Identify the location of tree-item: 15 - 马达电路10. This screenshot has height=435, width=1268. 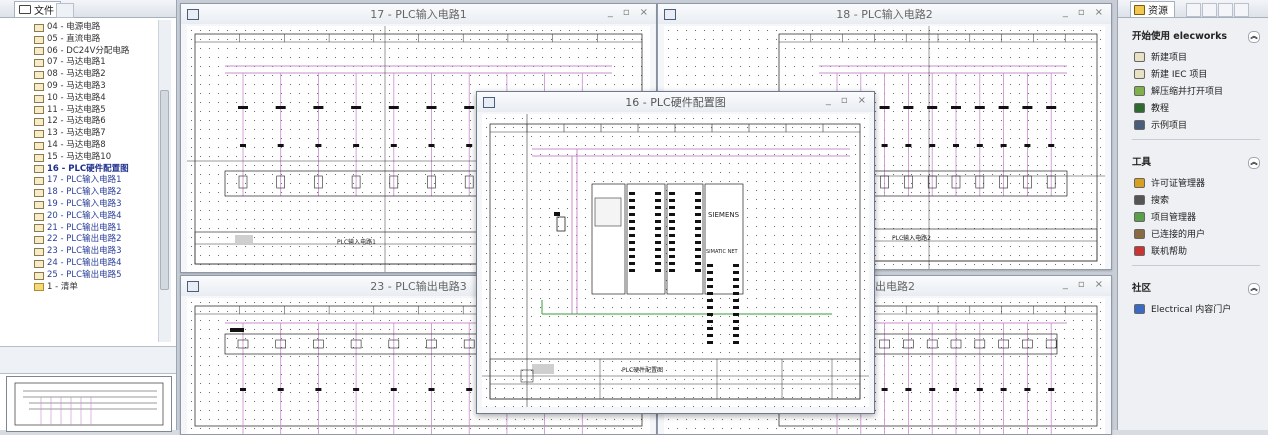
(79, 158).